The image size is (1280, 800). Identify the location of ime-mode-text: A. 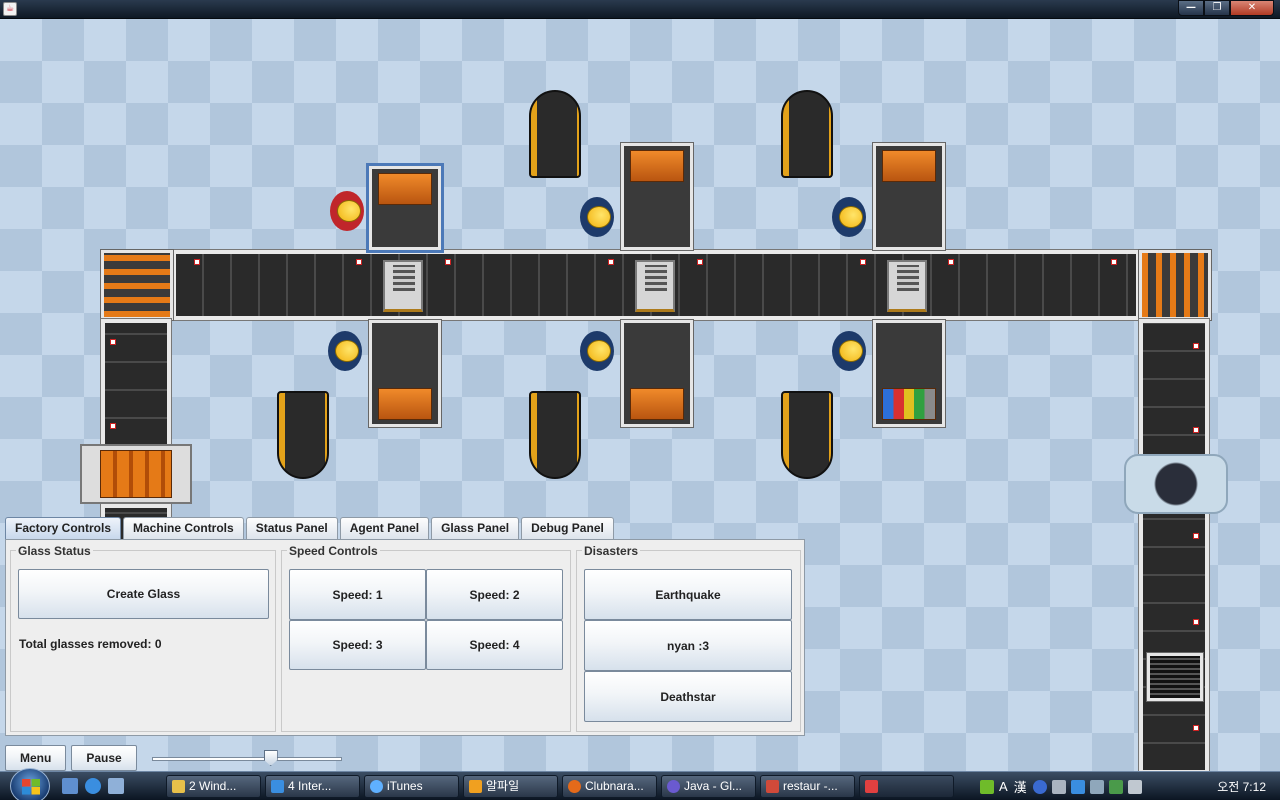
(1003, 786).